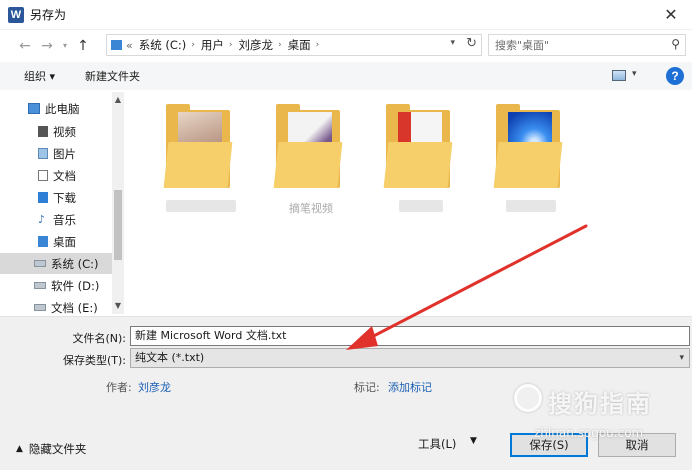  I want to click on download-folder-icon, so click(43, 197).